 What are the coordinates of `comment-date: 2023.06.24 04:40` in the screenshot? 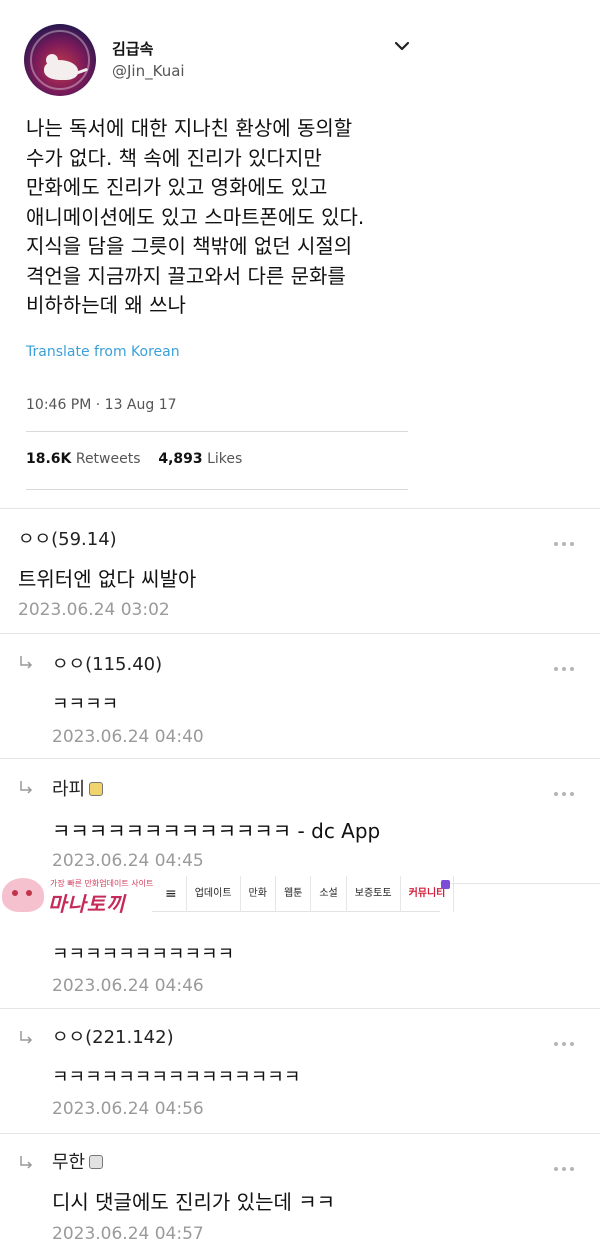 It's located at (128, 737).